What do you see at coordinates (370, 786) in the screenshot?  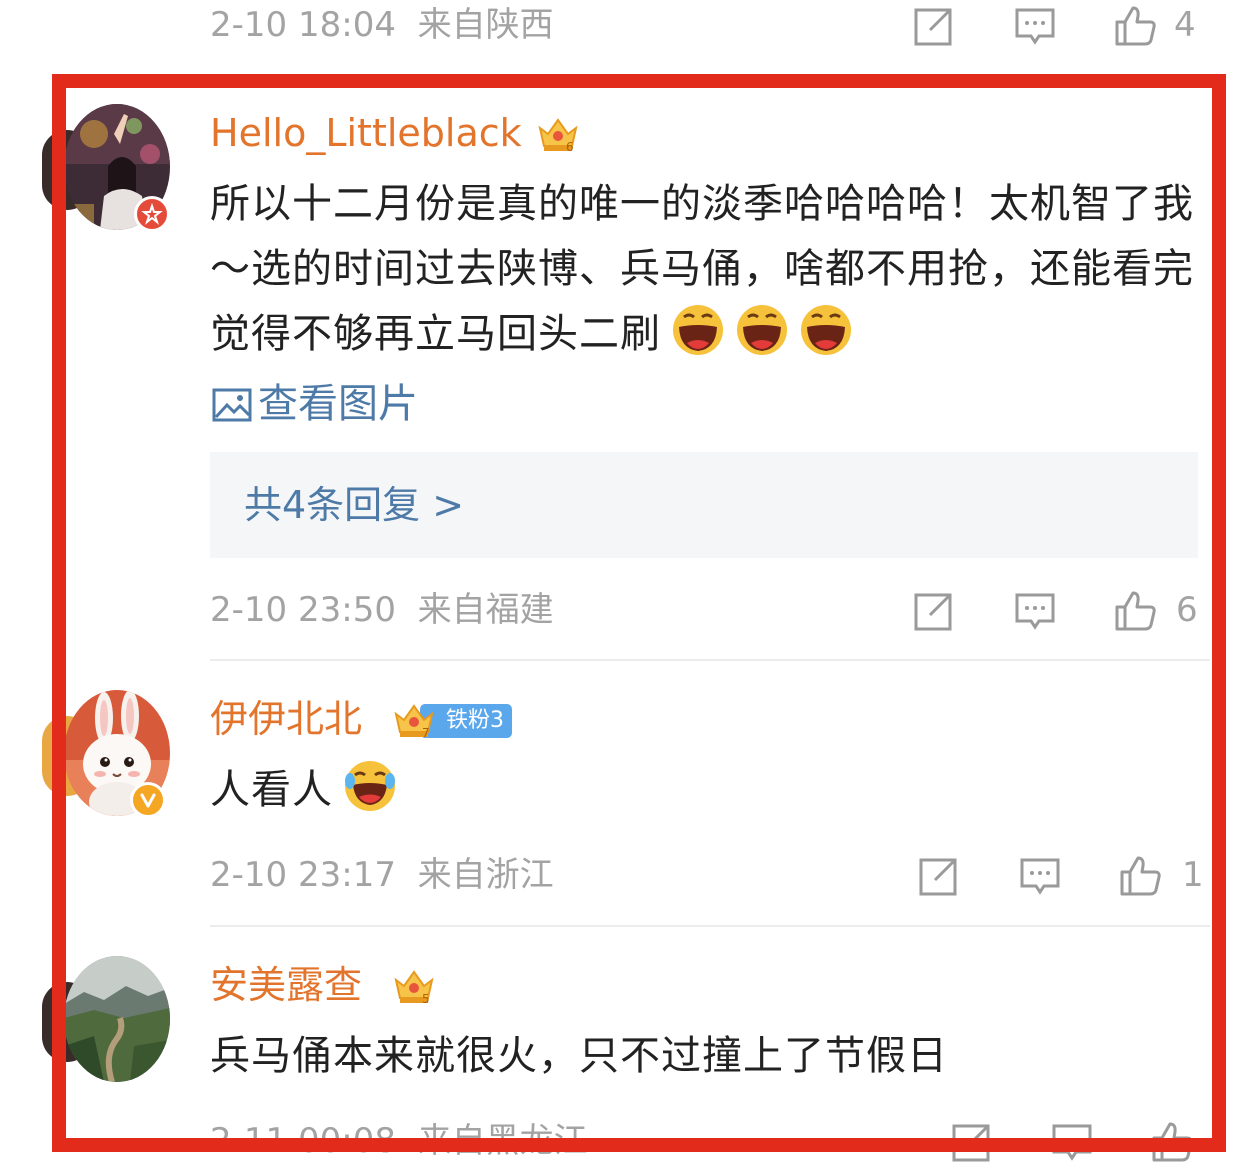 I see `laugh-cry-emoji` at bounding box center [370, 786].